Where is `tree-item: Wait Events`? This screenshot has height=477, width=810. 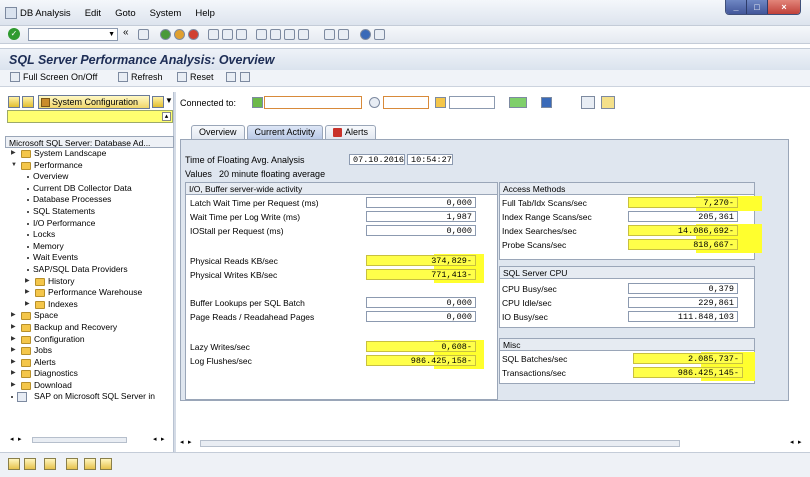 tree-item: Wait Events is located at coordinates (89, 258).